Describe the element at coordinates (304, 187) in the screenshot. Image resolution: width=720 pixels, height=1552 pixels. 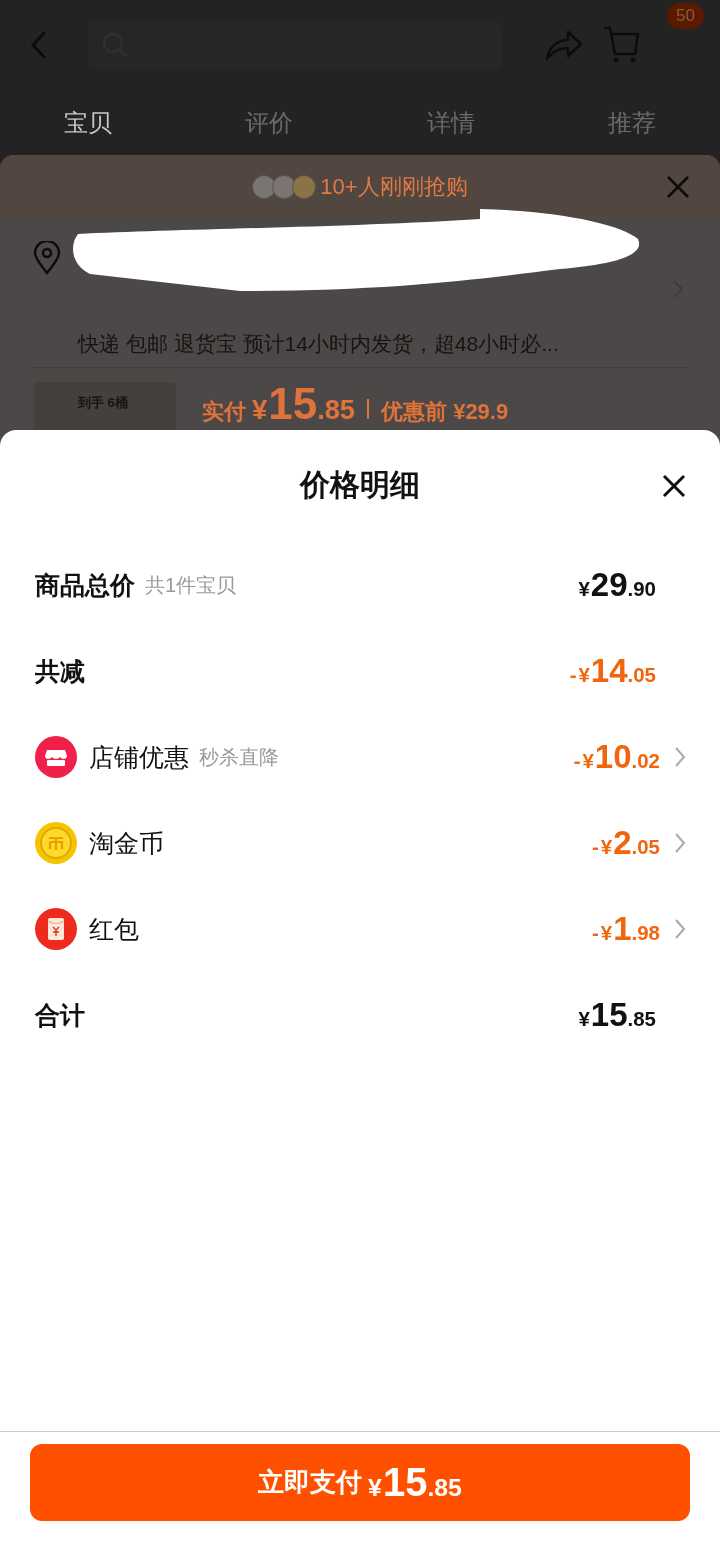
I see `avatar-icon` at that location.